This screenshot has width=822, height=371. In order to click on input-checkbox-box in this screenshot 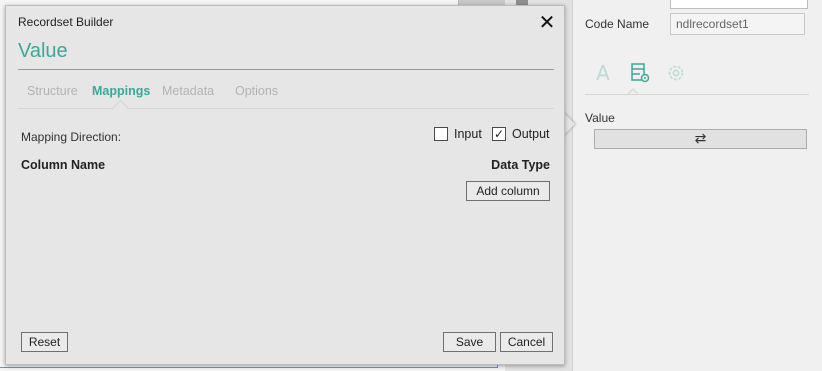, I will do `click(441, 134)`.